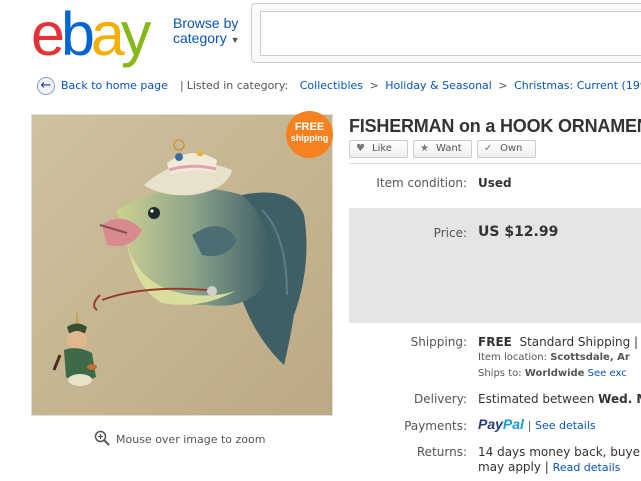  I want to click on returns-line-2-text: may apply |, so click(513, 467).